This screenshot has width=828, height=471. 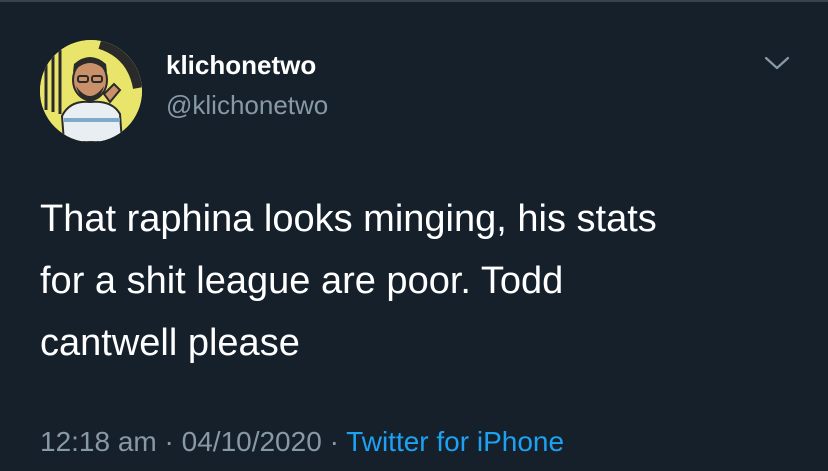 I want to click on tweet-time: 12:18 am, so click(x=98, y=441).